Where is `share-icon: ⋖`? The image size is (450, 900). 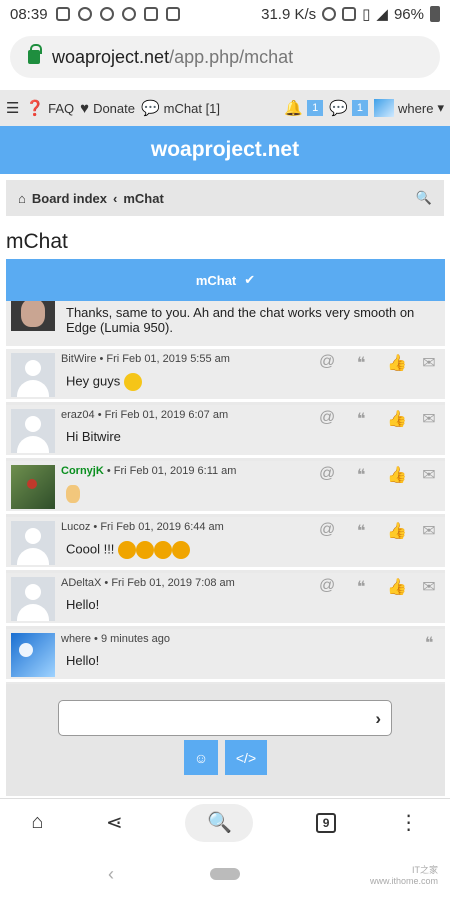 share-icon: ⋖ is located at coordinates (114, 822).